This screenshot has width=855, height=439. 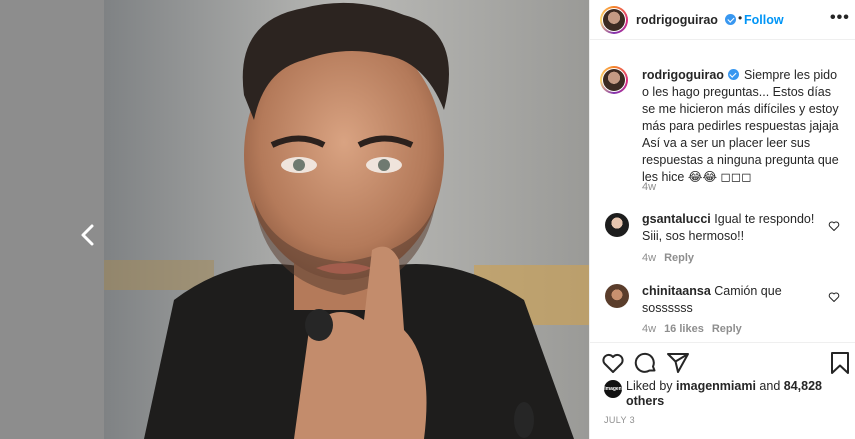 I want to click on follow-button: Follow, so click(x=764, y=20).